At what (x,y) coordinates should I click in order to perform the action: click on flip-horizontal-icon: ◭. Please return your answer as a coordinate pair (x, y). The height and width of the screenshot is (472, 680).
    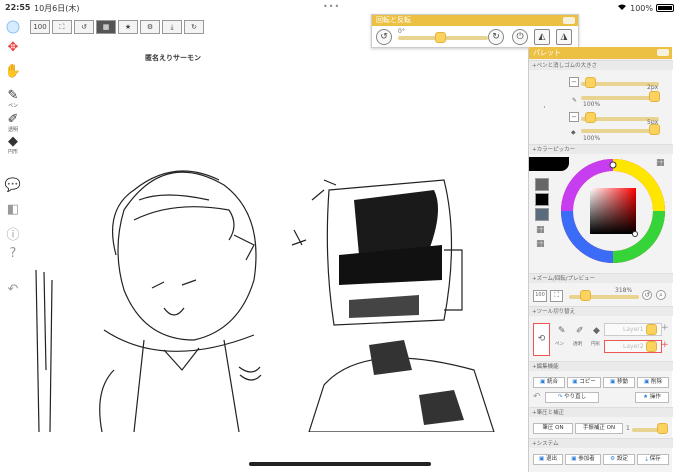
    Looking at the image, I should click on (542, 37).